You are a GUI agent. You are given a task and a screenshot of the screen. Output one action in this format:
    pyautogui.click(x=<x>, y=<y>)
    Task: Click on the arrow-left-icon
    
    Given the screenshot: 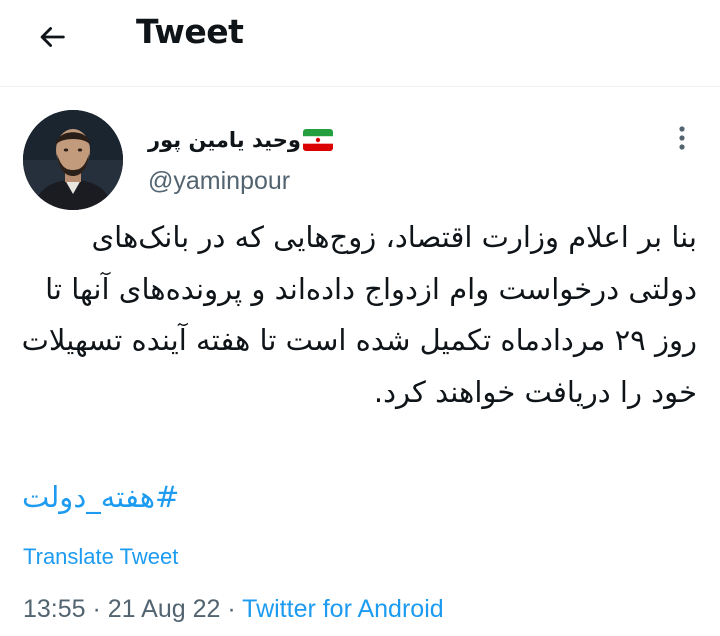 What is the action you would take?
    pyautogui.click(x=52, y=37)
    